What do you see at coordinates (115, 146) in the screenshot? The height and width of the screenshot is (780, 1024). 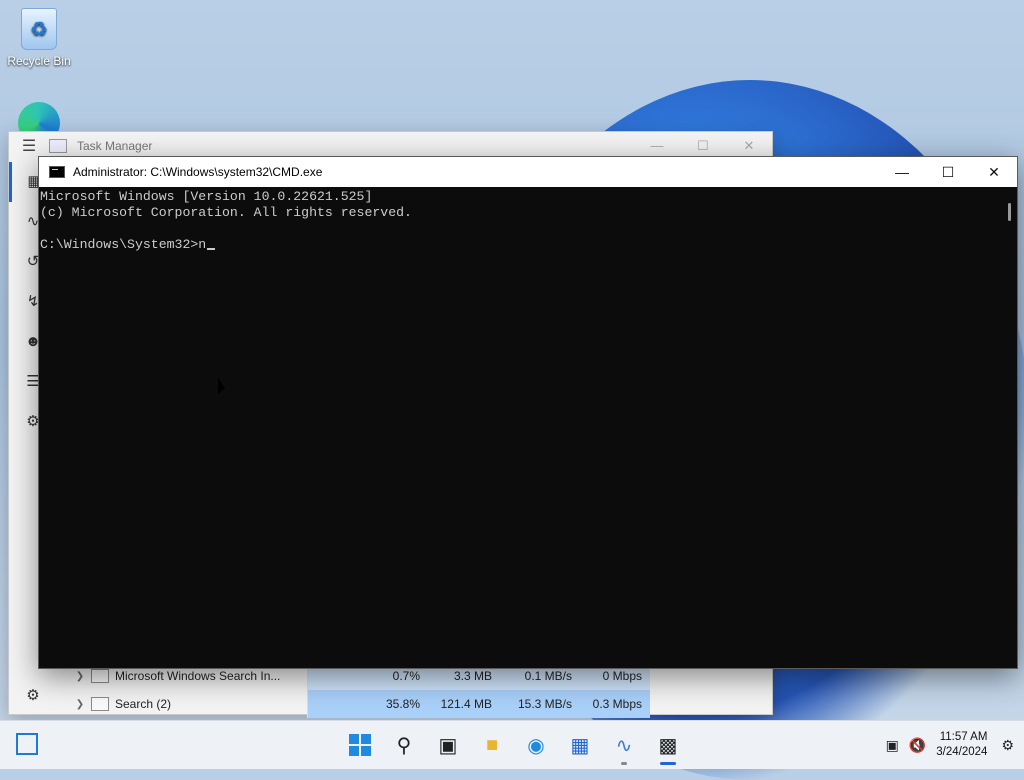 I see `task-manager-title: Task Manager` at bounding box center [115, 146].